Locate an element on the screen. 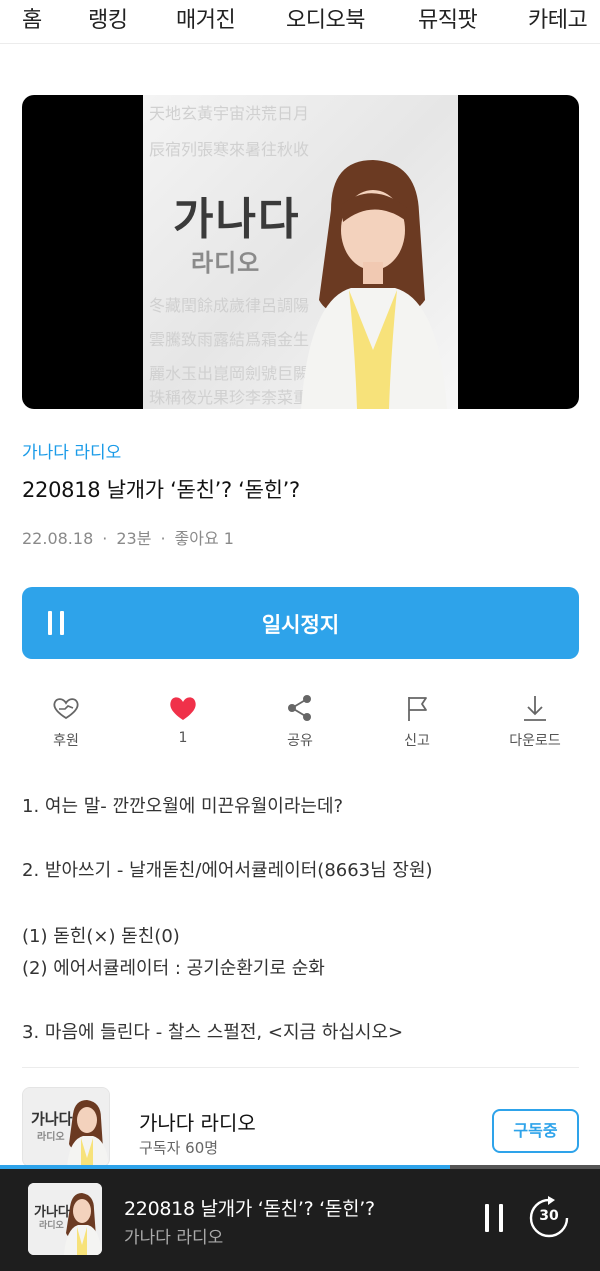 The height and width of the screenshot is (1271, 600). section-divider is located at coordinates (300, 1067).